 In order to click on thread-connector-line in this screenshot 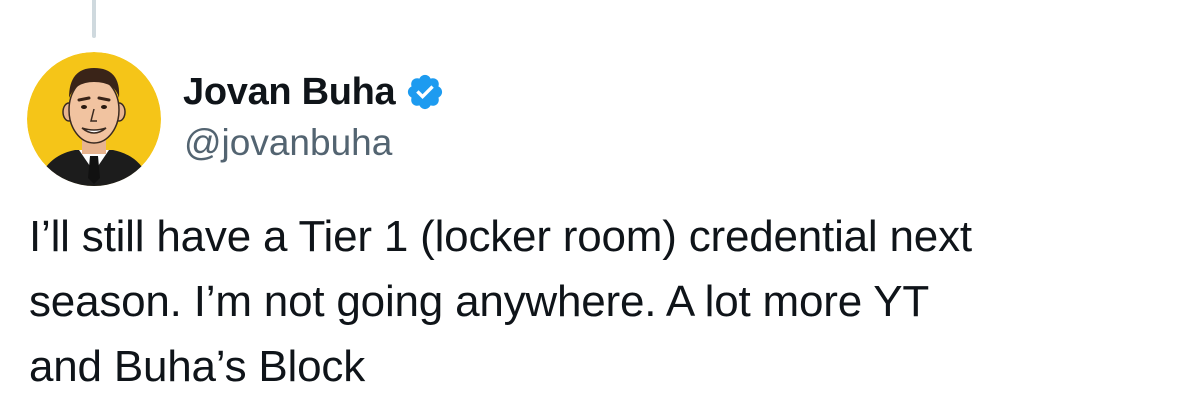, I will do `click(94, 19)`.